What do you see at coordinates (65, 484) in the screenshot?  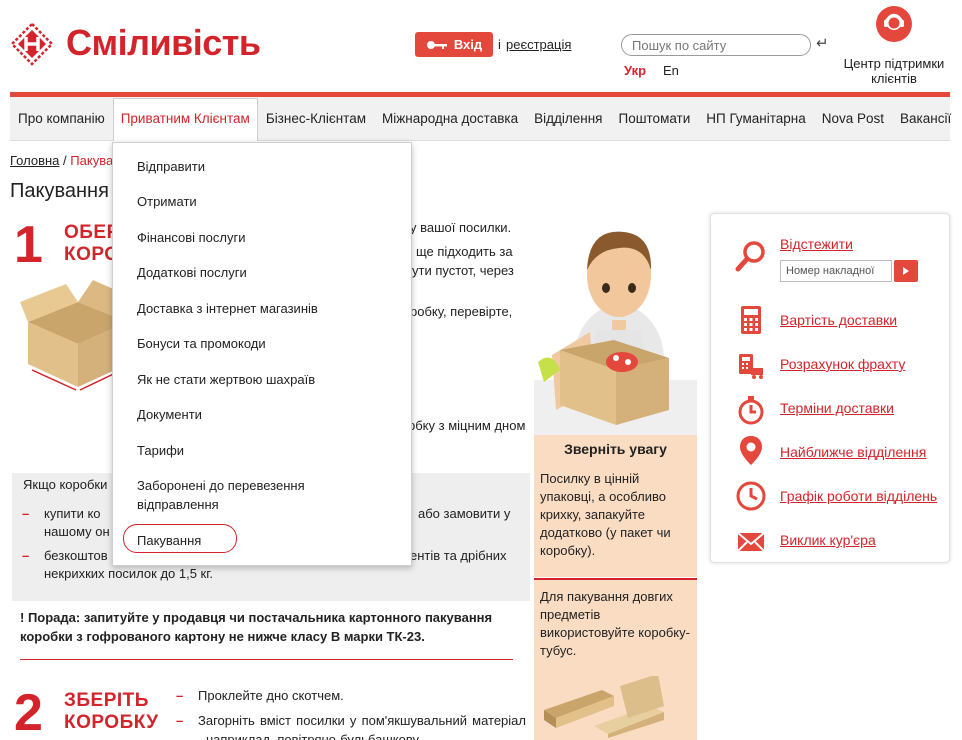 I see `box-options-intro: Якщо коробки` at bounding box center [65, 484].